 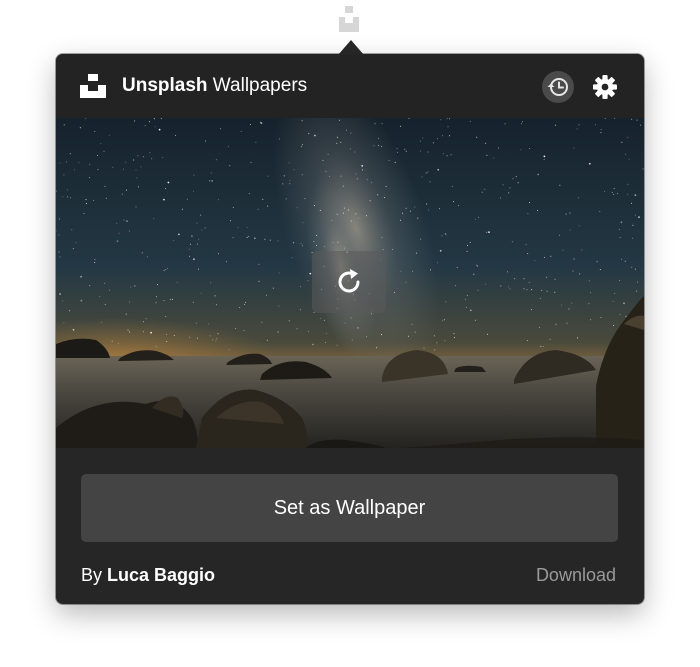 What do you see at coordinates (349, 508) in the screenshot?
I see `set-as-wallpaper-button: Set as Wallpaper` at bounding box center [349, 508].